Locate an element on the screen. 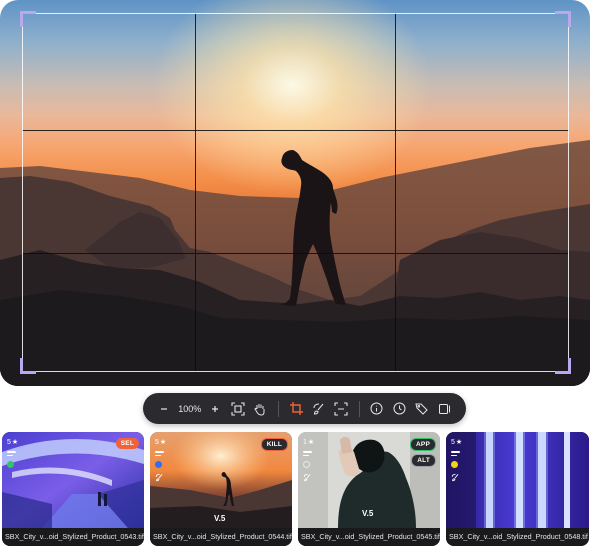 The width and height of the screenshot is (590, 547). crop-handle-bottom-left is located at coordinates (28, 366).